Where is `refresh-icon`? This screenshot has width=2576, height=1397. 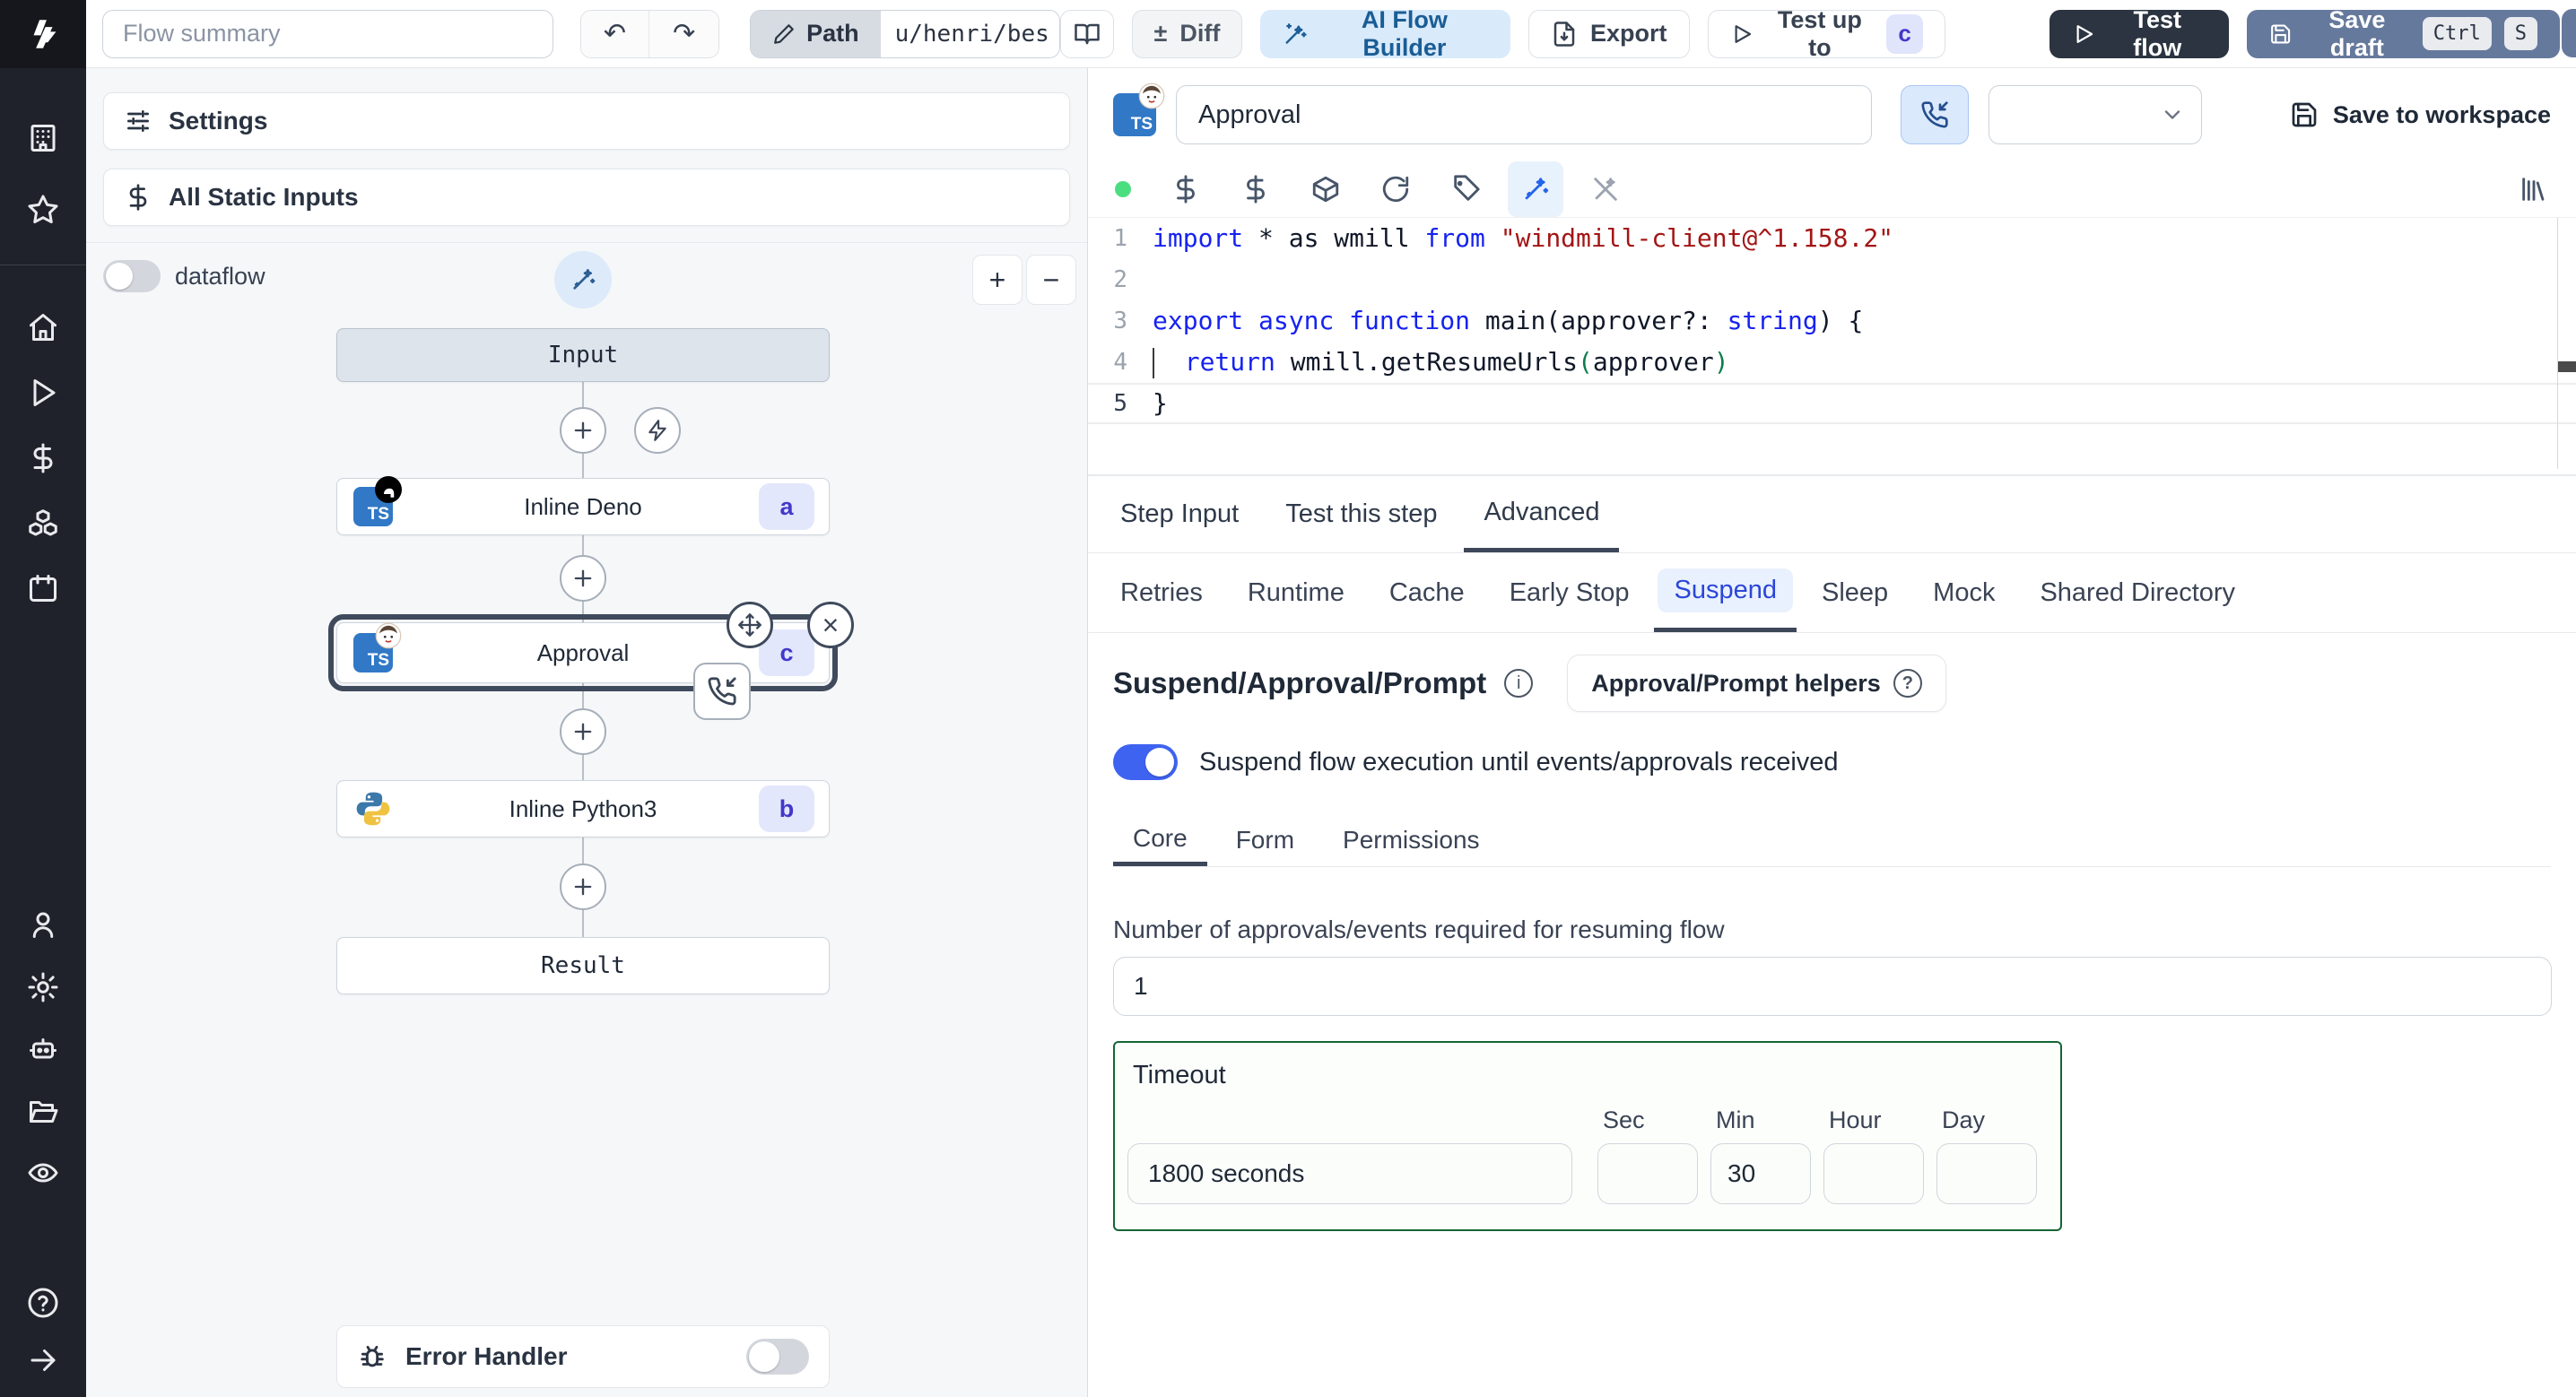 refresh-icon is located at coordinates (1395, 189).